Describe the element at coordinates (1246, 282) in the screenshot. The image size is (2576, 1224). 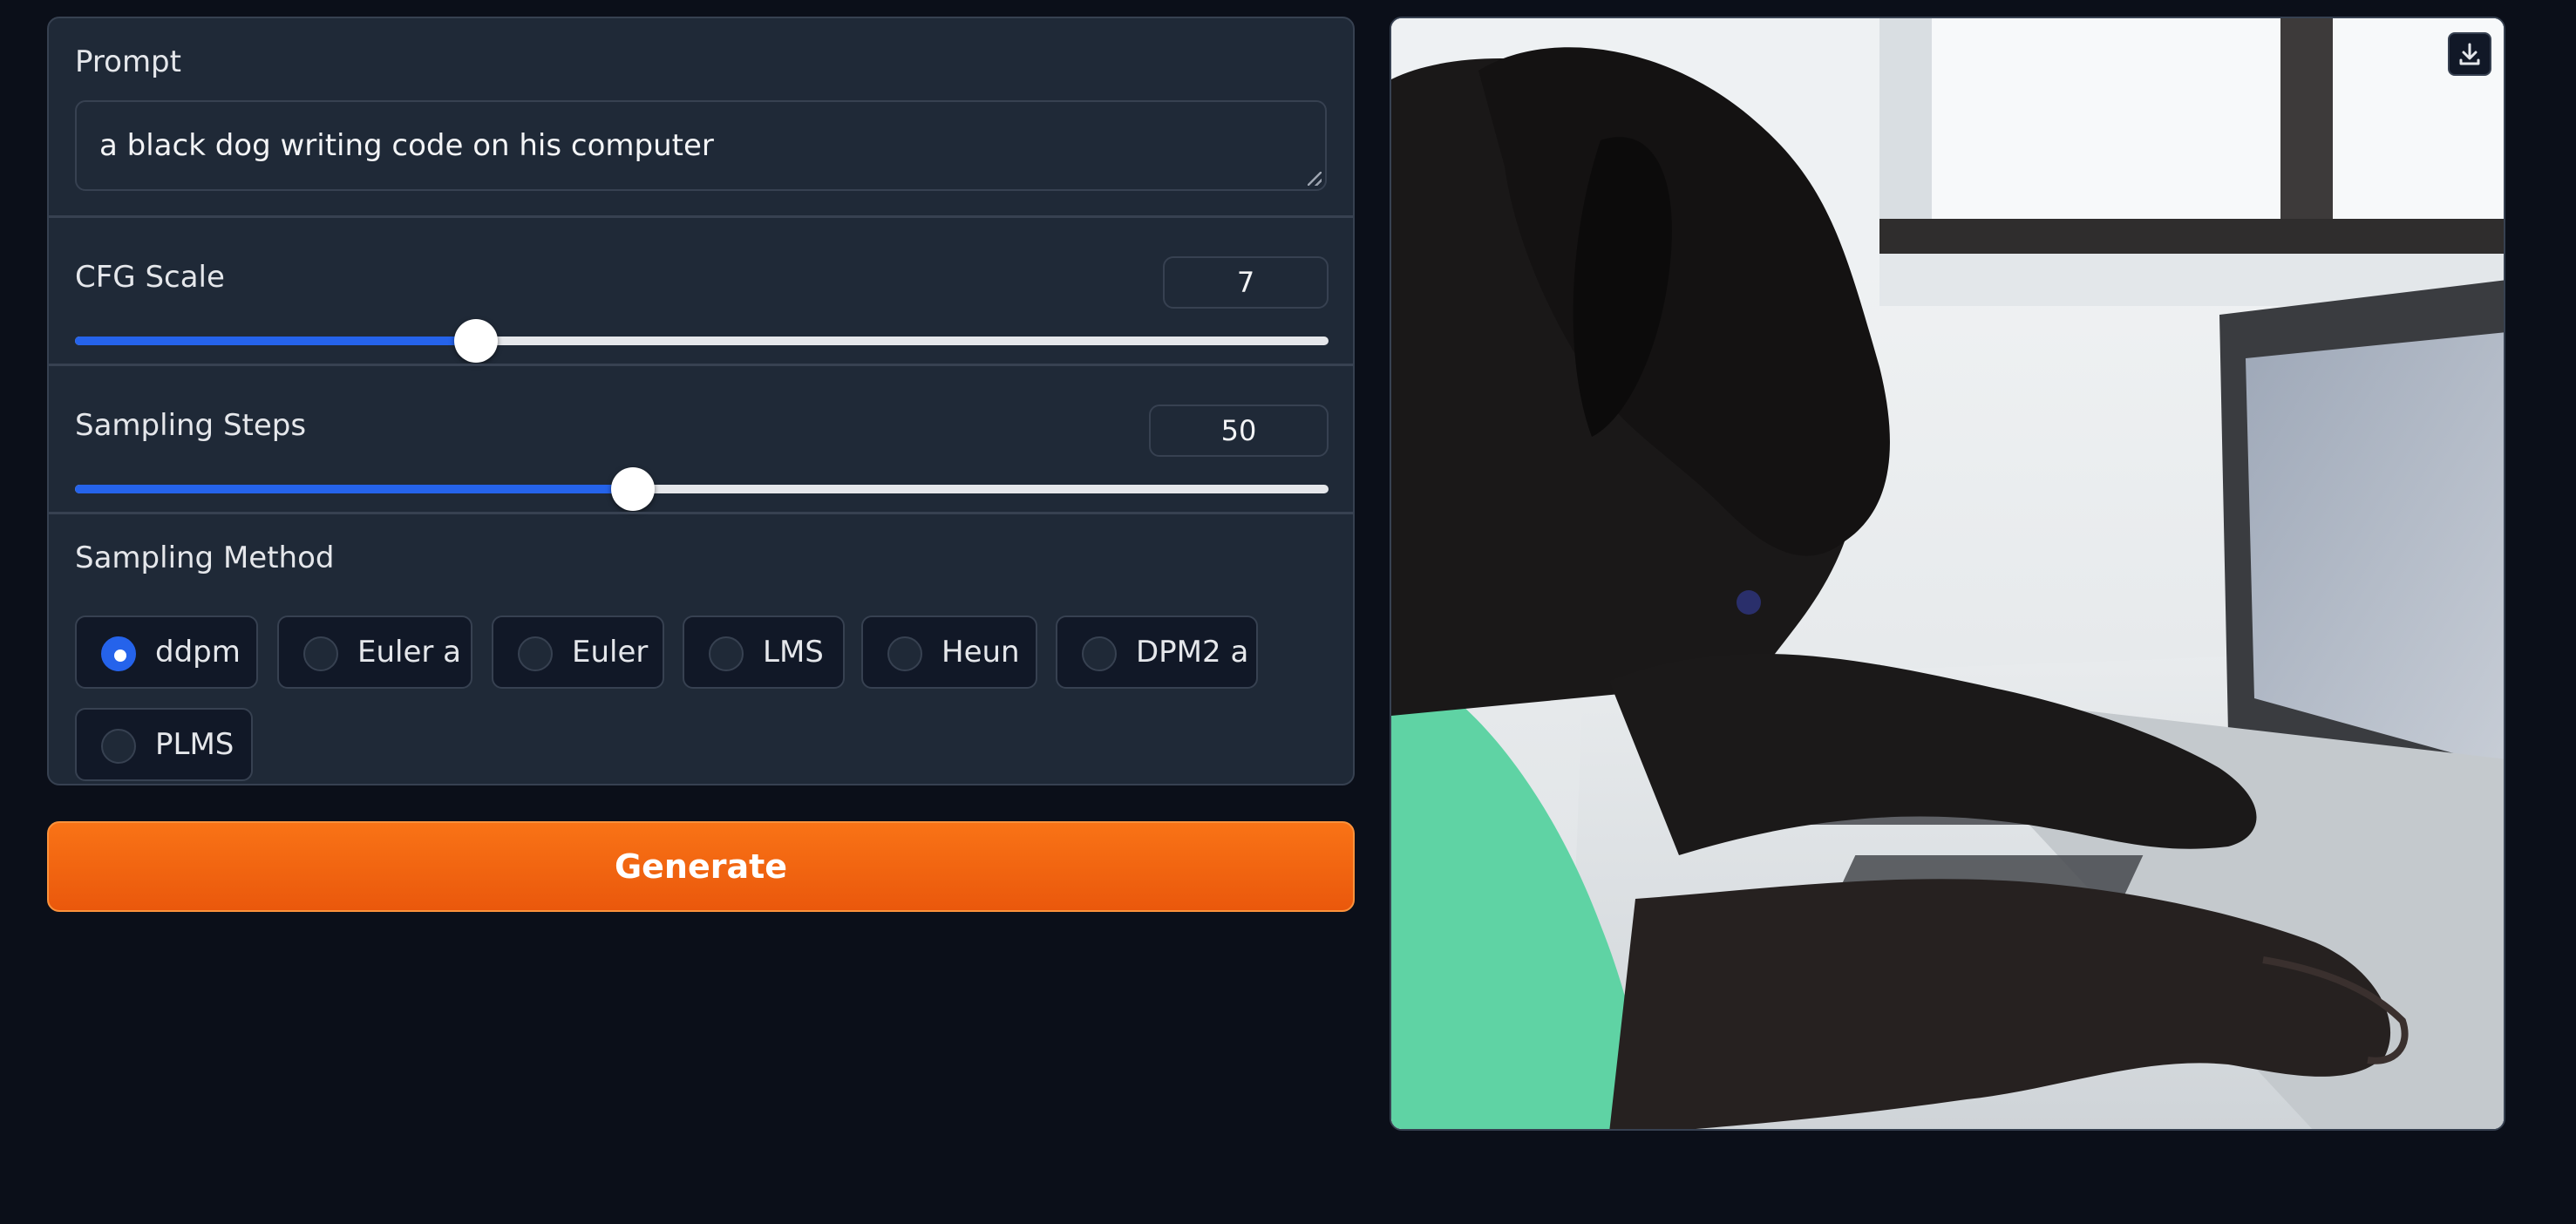
I see `cfg-scale-number-input: 7` at that location.